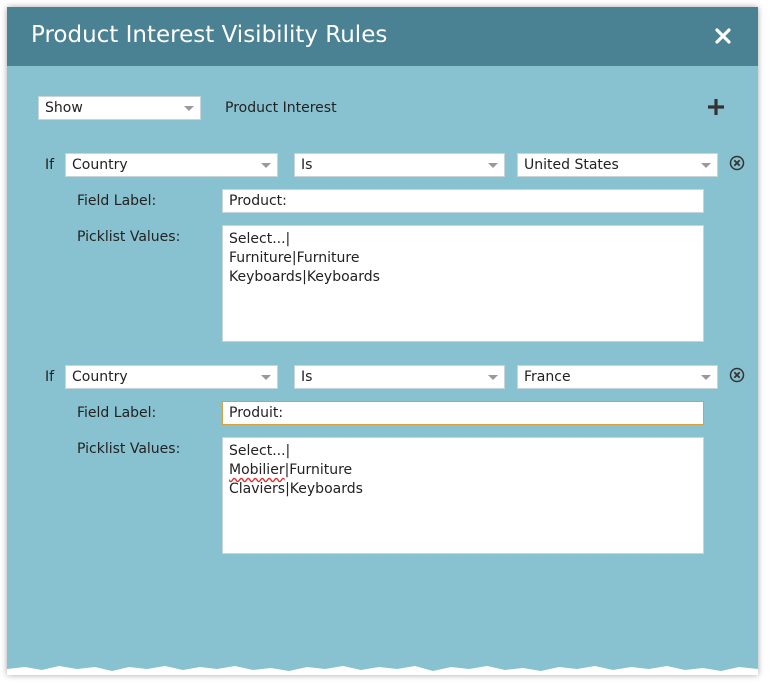 This screenshot has width=769, height=685. Describe the element at coordinates (463, 413) in the screenshot. I see `field-label-input: Produit:` at that location.